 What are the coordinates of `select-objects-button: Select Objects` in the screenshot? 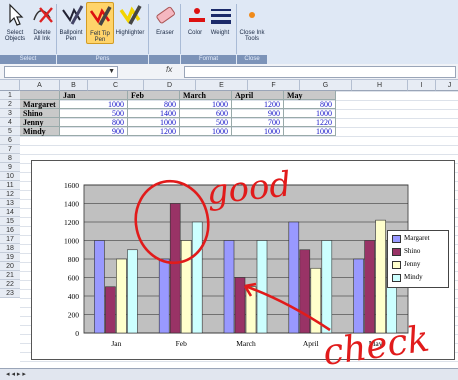 It's located at (15, 22).